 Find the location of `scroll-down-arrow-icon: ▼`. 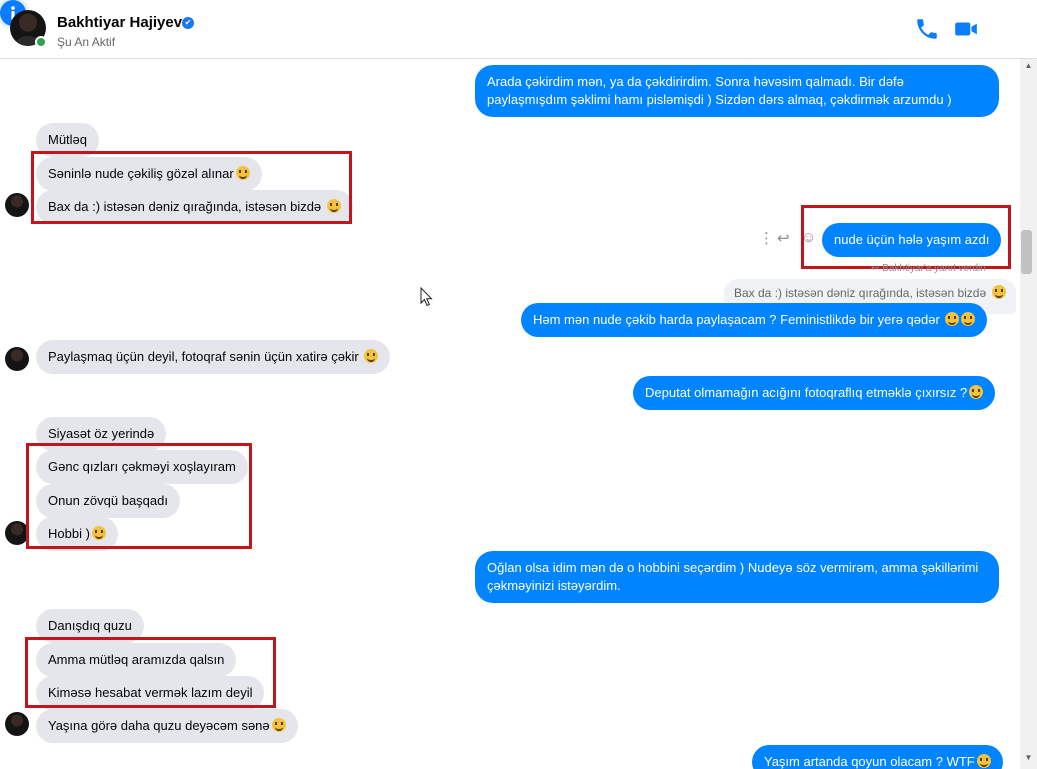

scroll-down-arrow-icon: ▼ is located at coordinates (1028, 759).